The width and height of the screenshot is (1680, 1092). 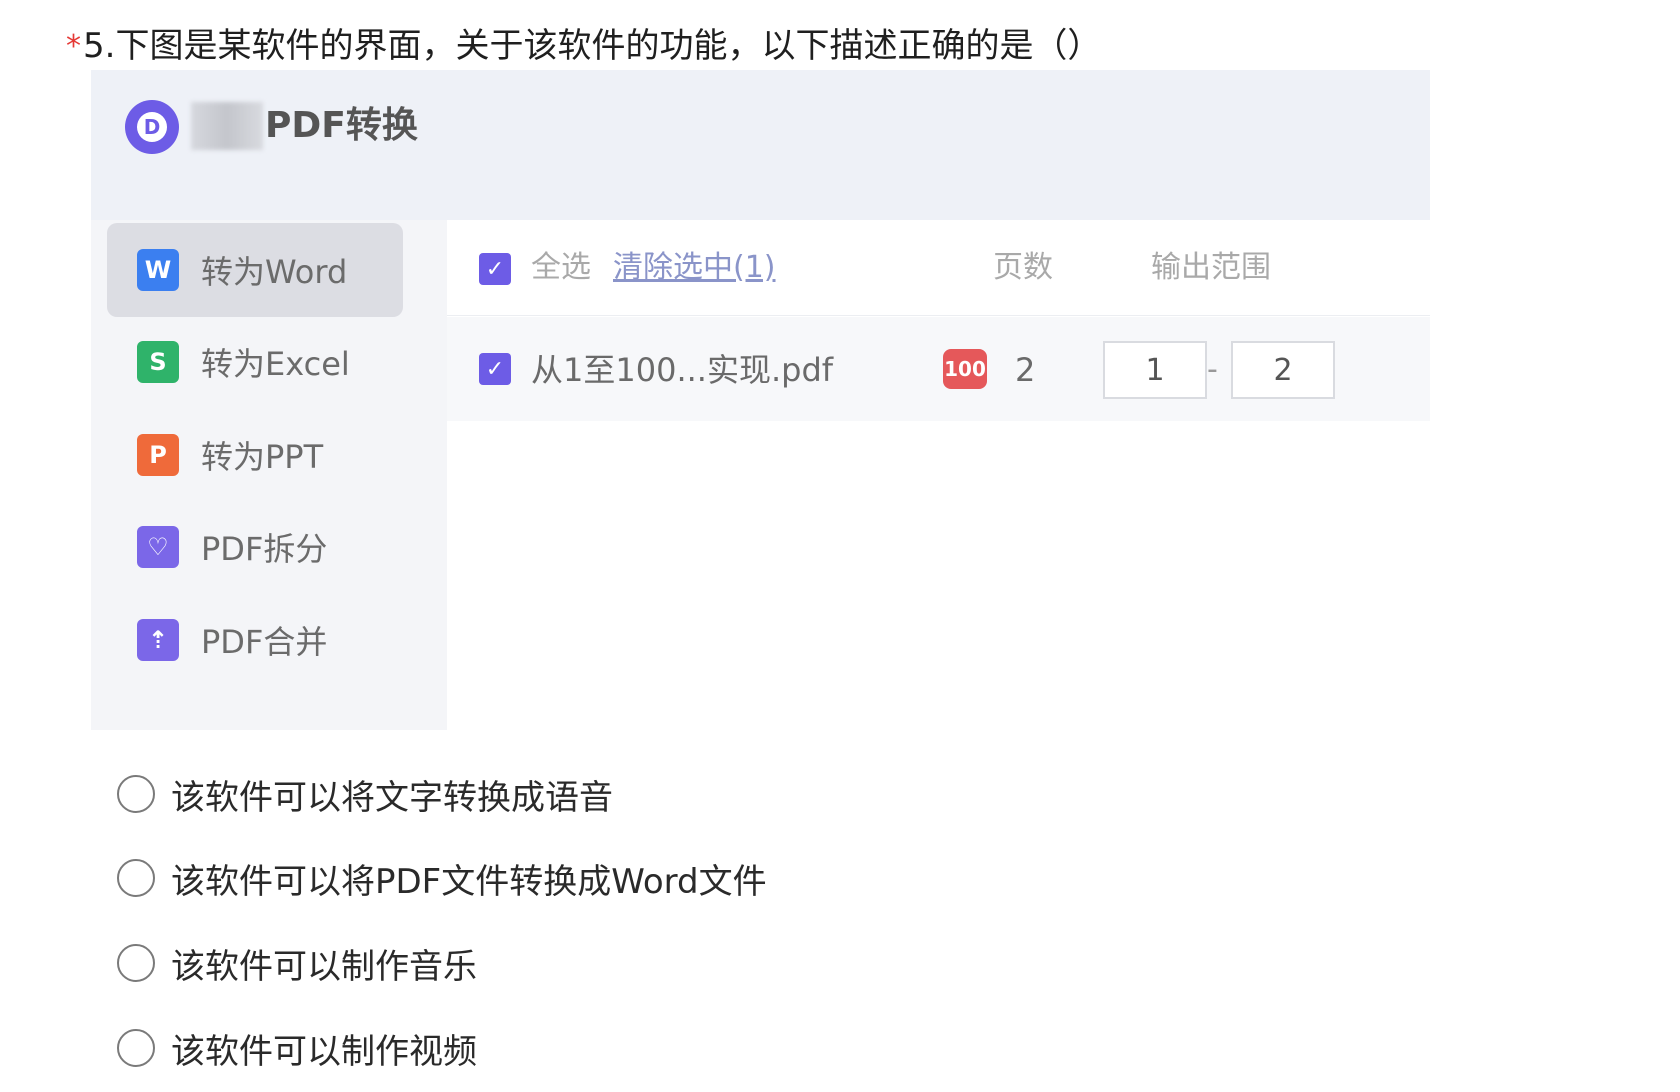 I want to click on sidebar-item-to-excel: S 转为Excel, so click(x=255, y=362).